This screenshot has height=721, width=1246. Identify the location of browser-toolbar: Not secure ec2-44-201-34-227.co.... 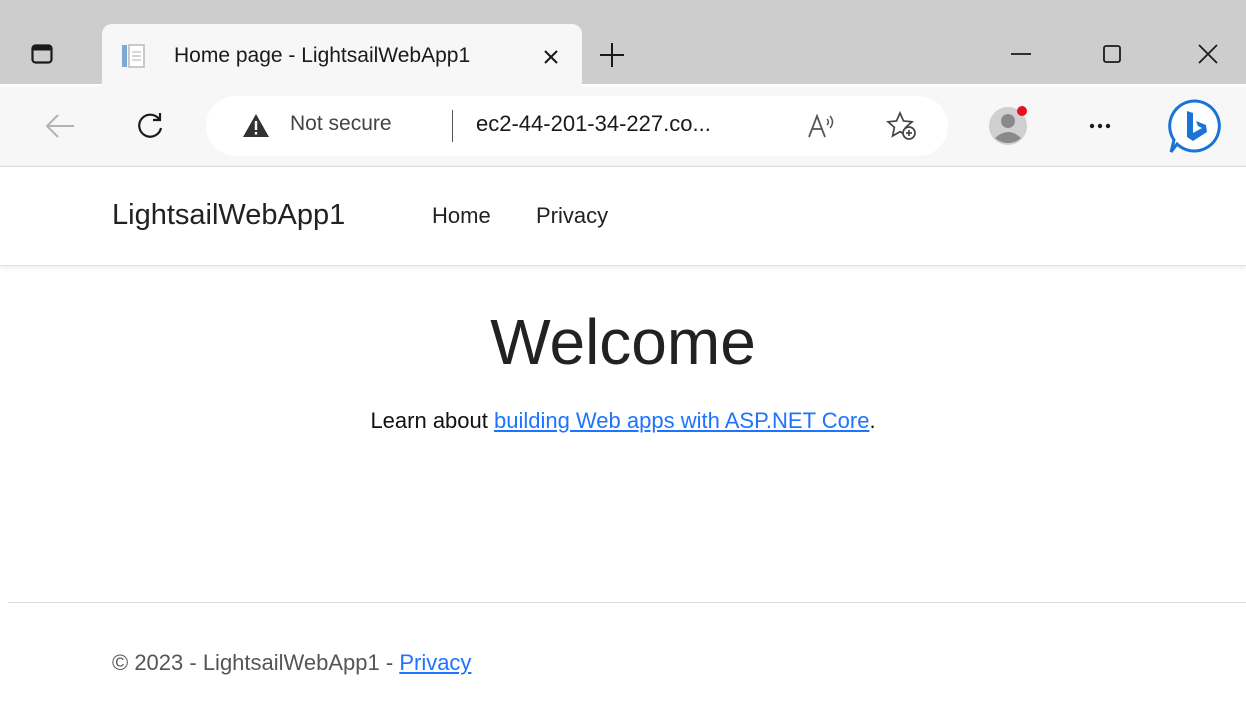
(623, 126).